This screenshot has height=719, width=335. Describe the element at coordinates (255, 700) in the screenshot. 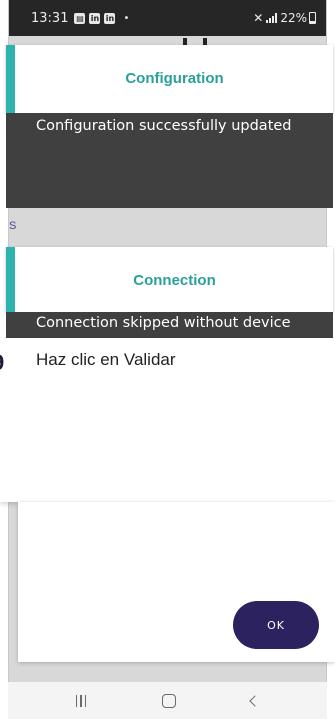

I see `back-icon` at that location.